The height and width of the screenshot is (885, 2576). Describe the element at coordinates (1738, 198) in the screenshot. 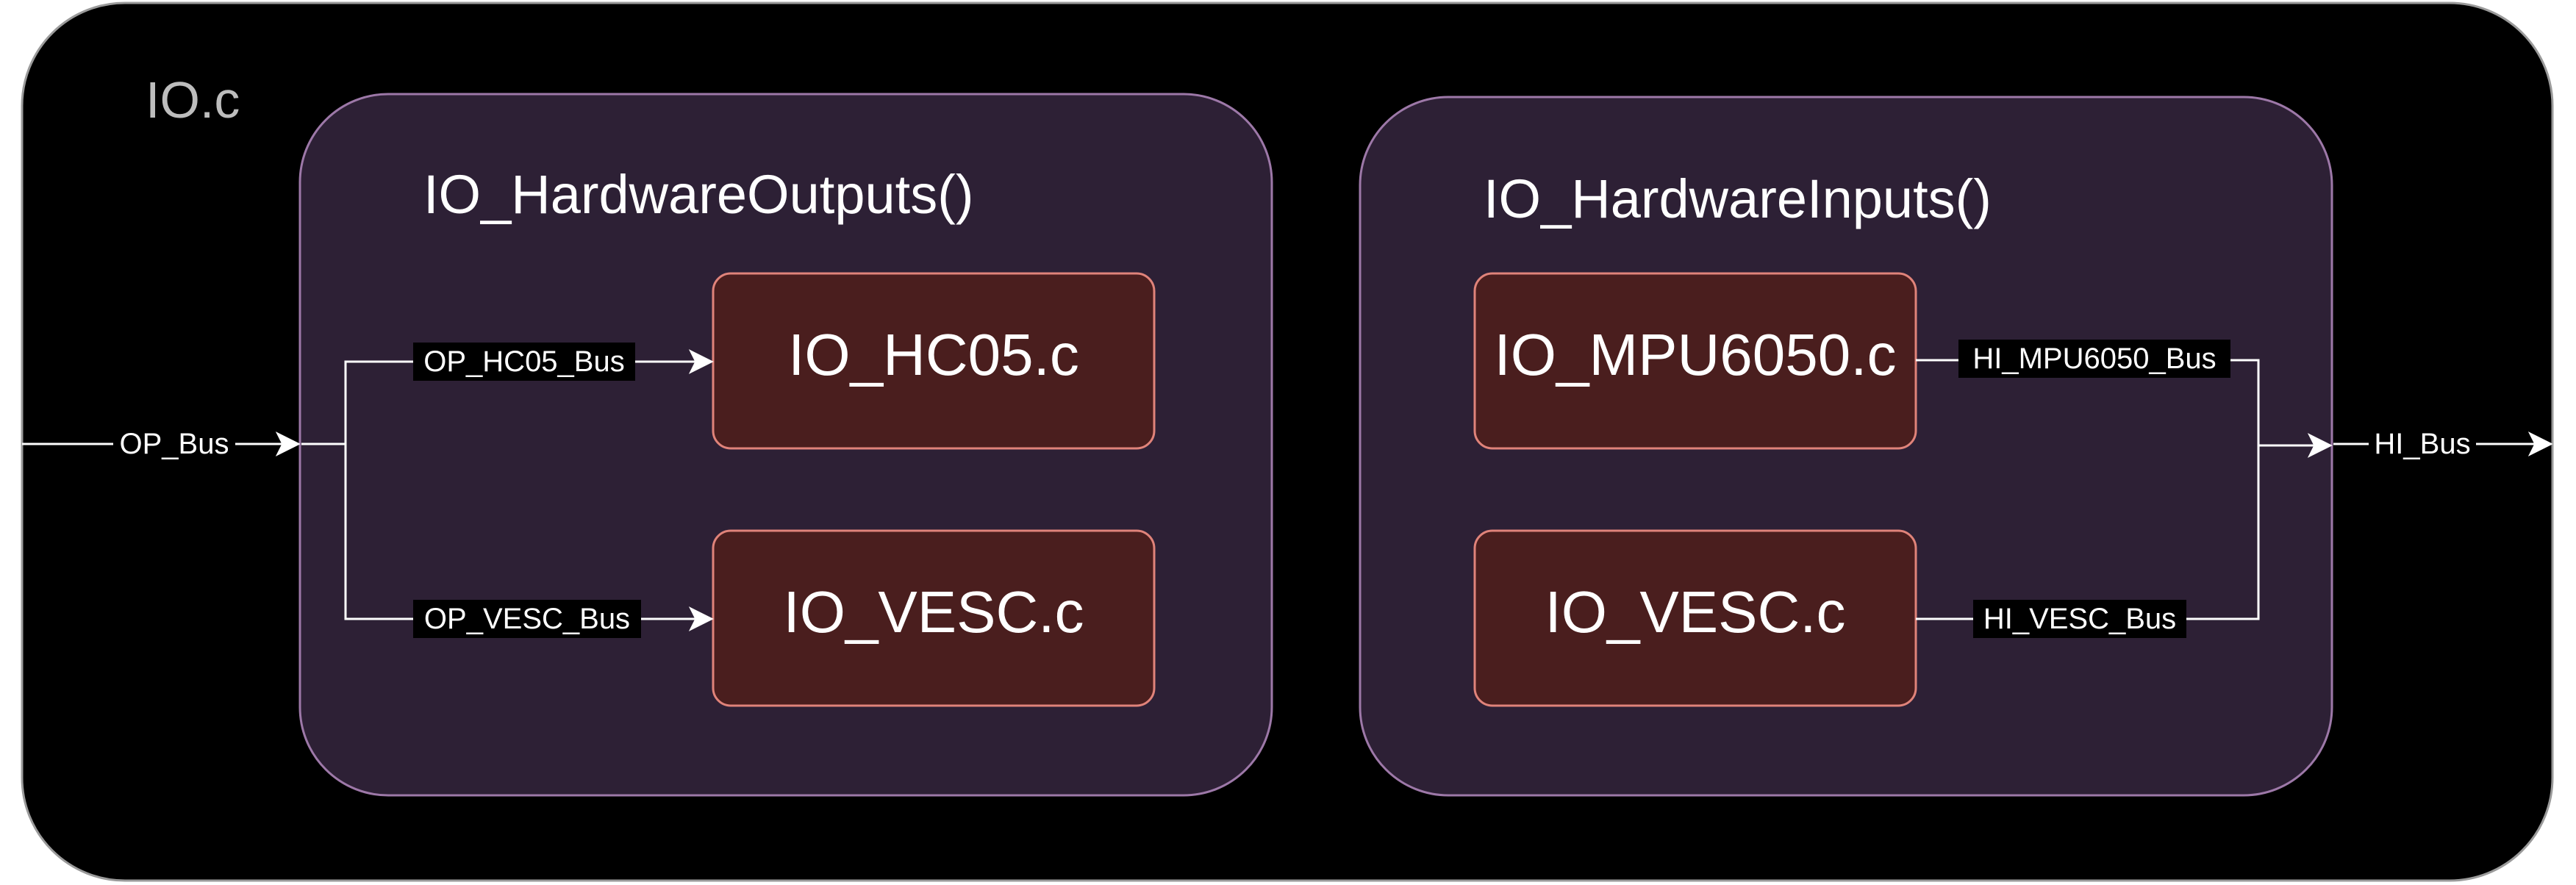

I see `group-hardware-inputs-title: IO_HardwareInputs()` at that location.